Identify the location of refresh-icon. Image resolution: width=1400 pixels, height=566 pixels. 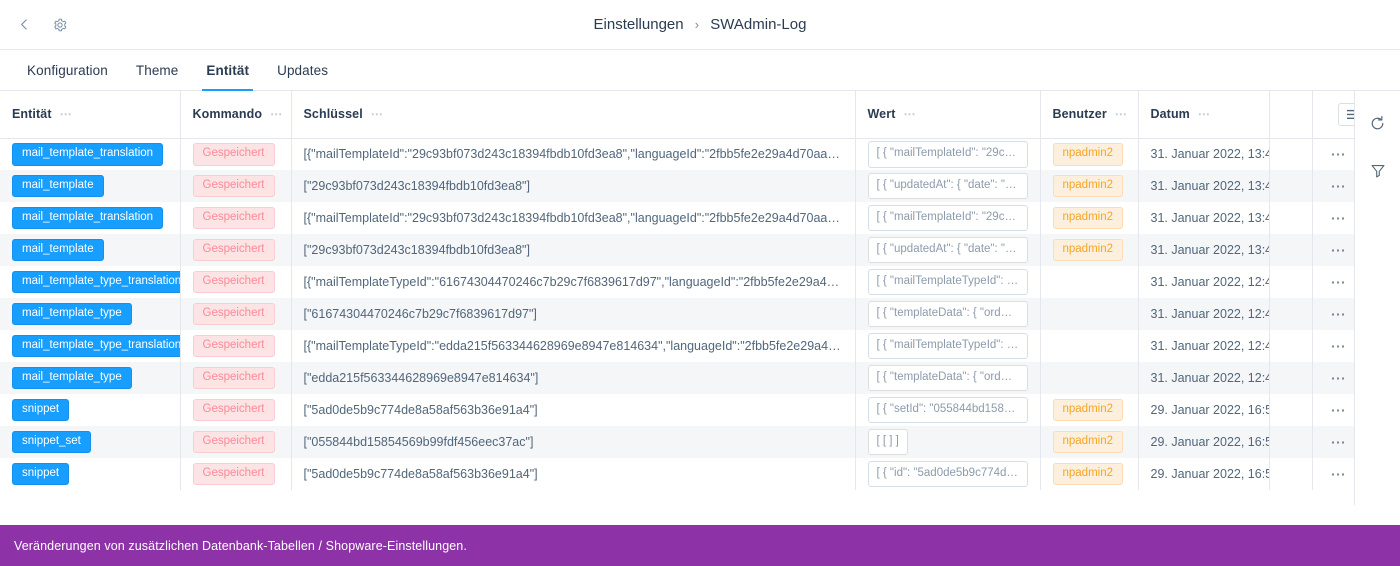
(1377, 122).